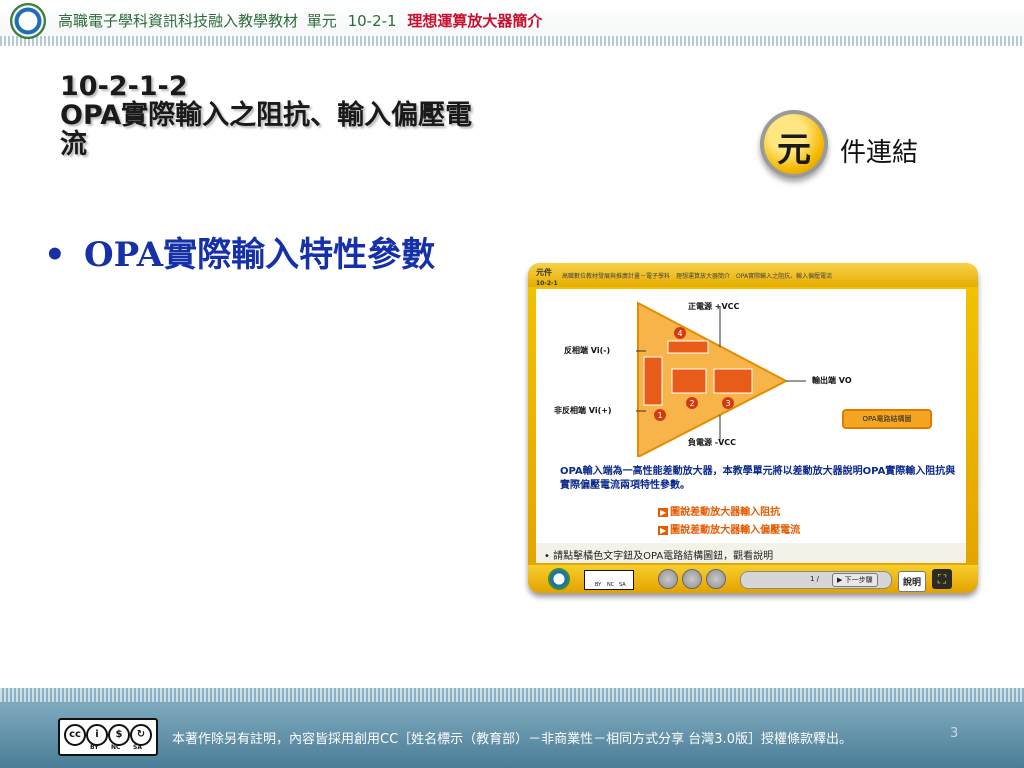 The width and height of the screenshot is (1024, 768). What do you see at coordinates (727, 403) in the screenshot?
I see `marker-3-label: 3` at bounding box center [727, 403].